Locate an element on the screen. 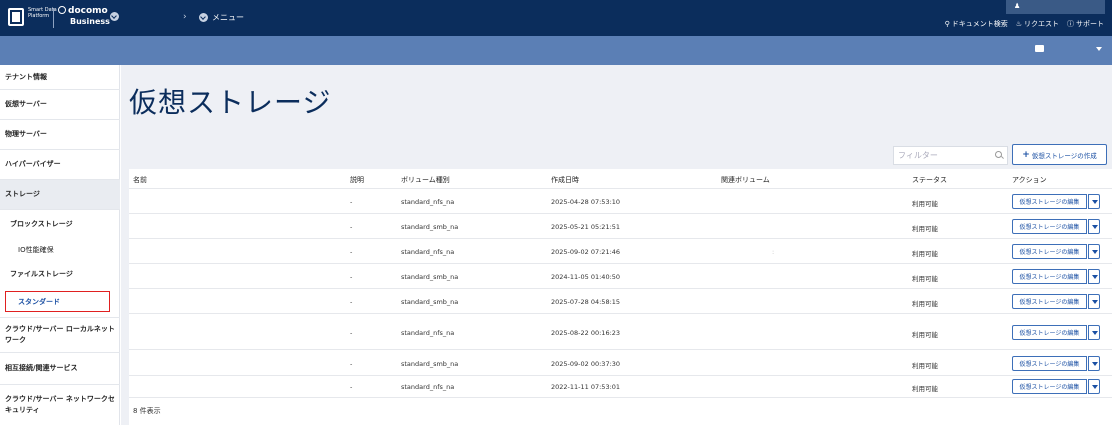  request-link: ♨ リクエスト is located at coordinates (1037, 24).